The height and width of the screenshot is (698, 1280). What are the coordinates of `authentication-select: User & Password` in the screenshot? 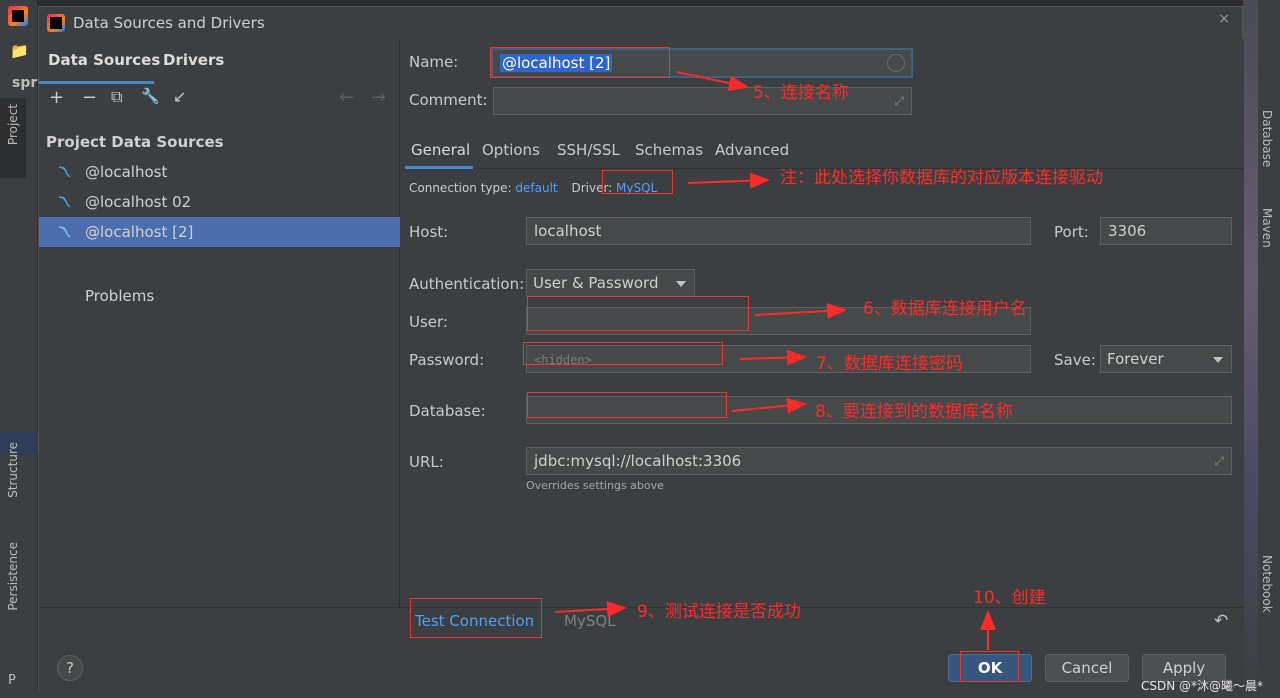 It's located at (610, 283).